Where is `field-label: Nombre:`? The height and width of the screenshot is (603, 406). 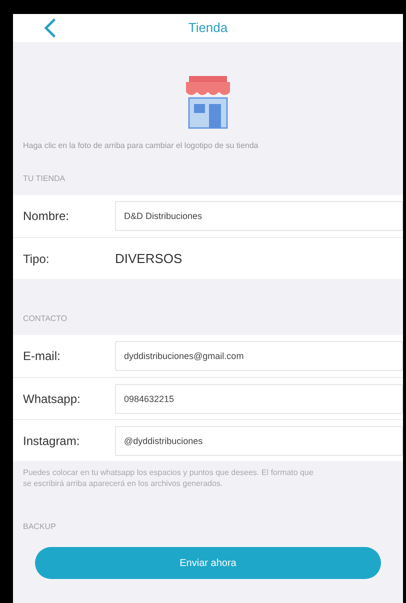 field-label: Nombre: is located at coordinates (46, 216).